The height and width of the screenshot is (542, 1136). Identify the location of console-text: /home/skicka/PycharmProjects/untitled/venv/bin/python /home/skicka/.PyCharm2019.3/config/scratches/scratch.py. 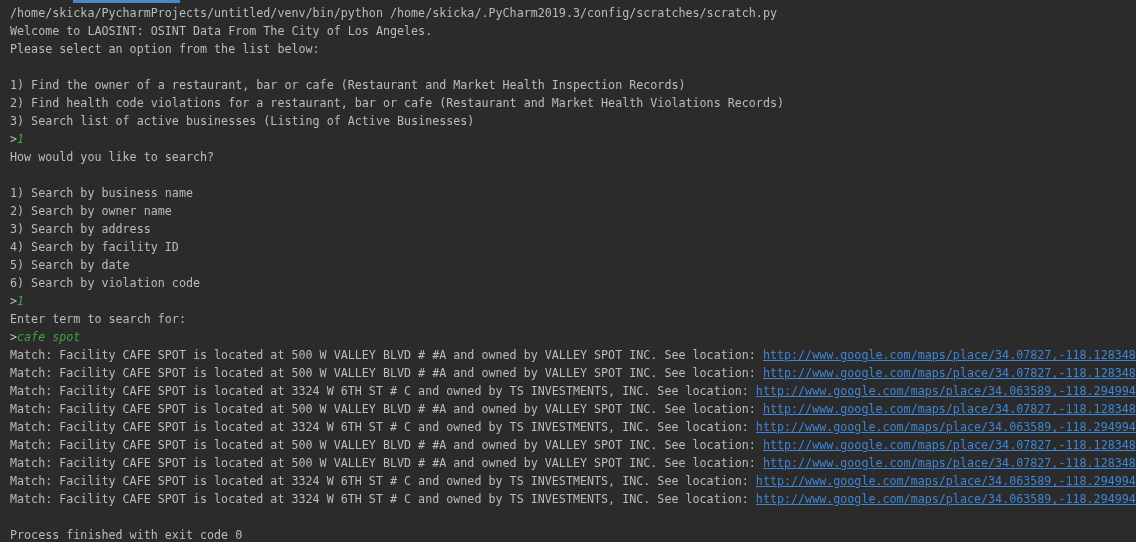
(393, 14).